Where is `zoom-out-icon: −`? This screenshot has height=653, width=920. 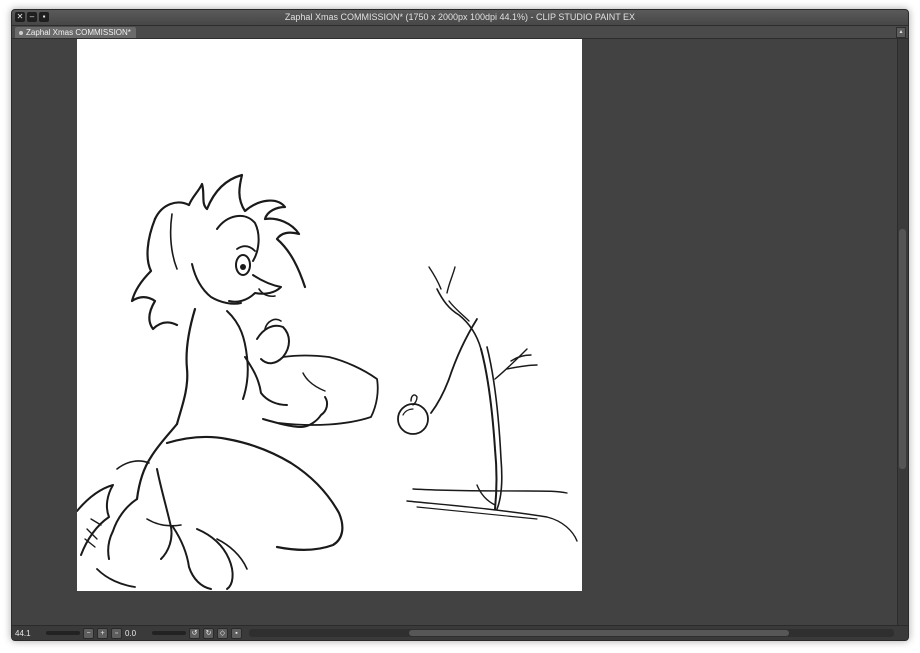 zoom-out-icon: − is located at coordinates (88, 633).